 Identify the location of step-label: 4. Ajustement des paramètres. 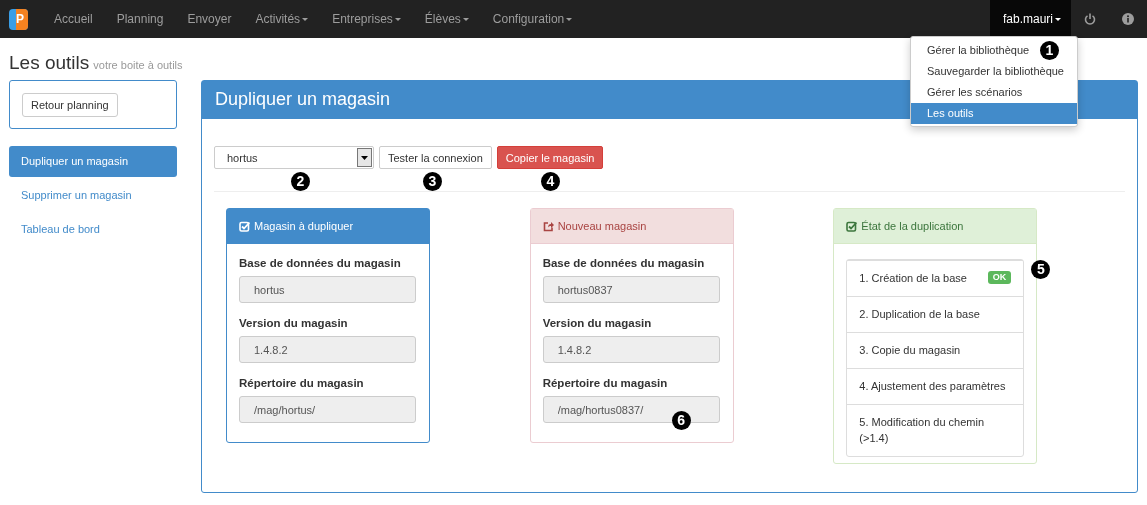
(932, 386).